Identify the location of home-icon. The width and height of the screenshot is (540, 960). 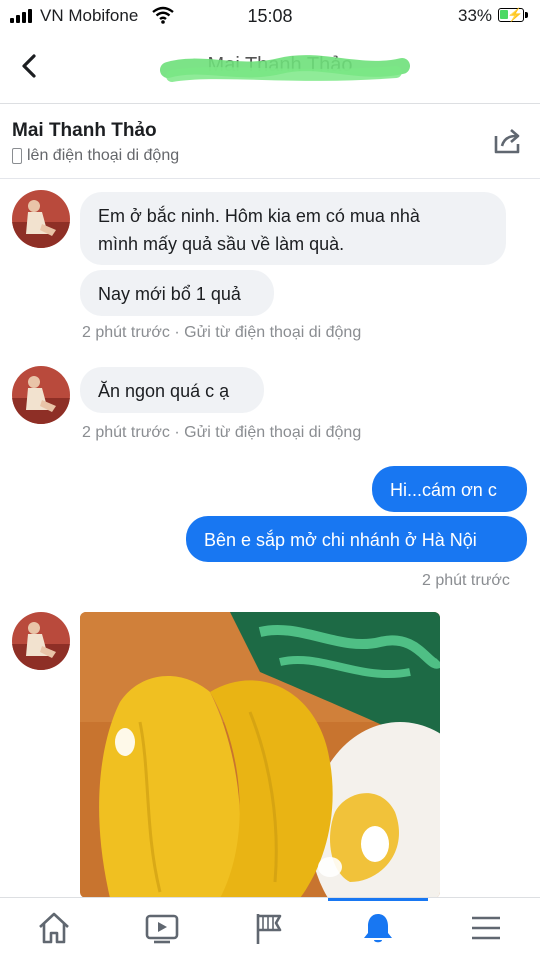
(54, 928).